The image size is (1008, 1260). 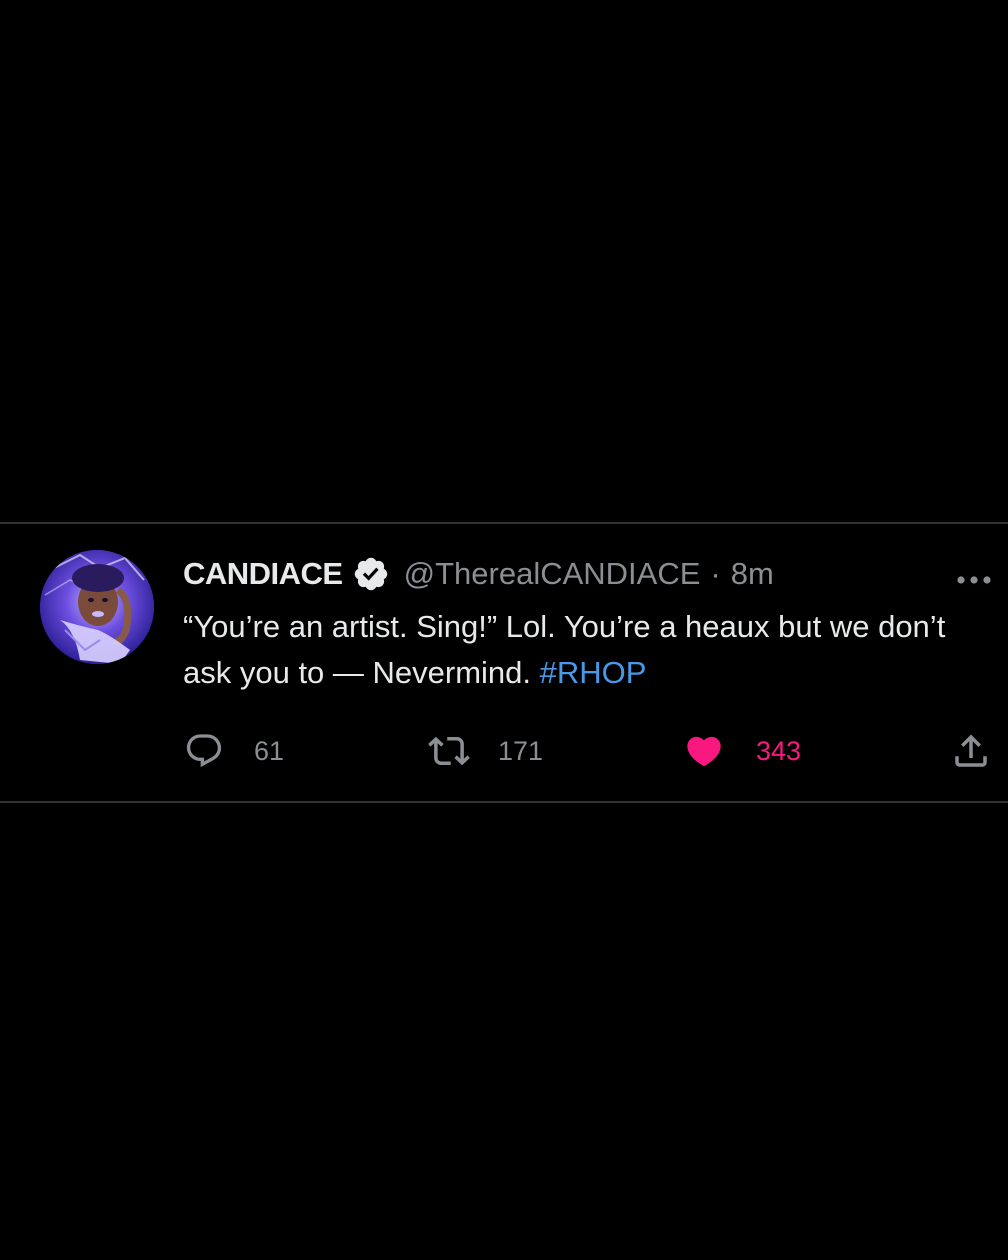 I want to click on more-options-icon, so click(x=974, y=578).